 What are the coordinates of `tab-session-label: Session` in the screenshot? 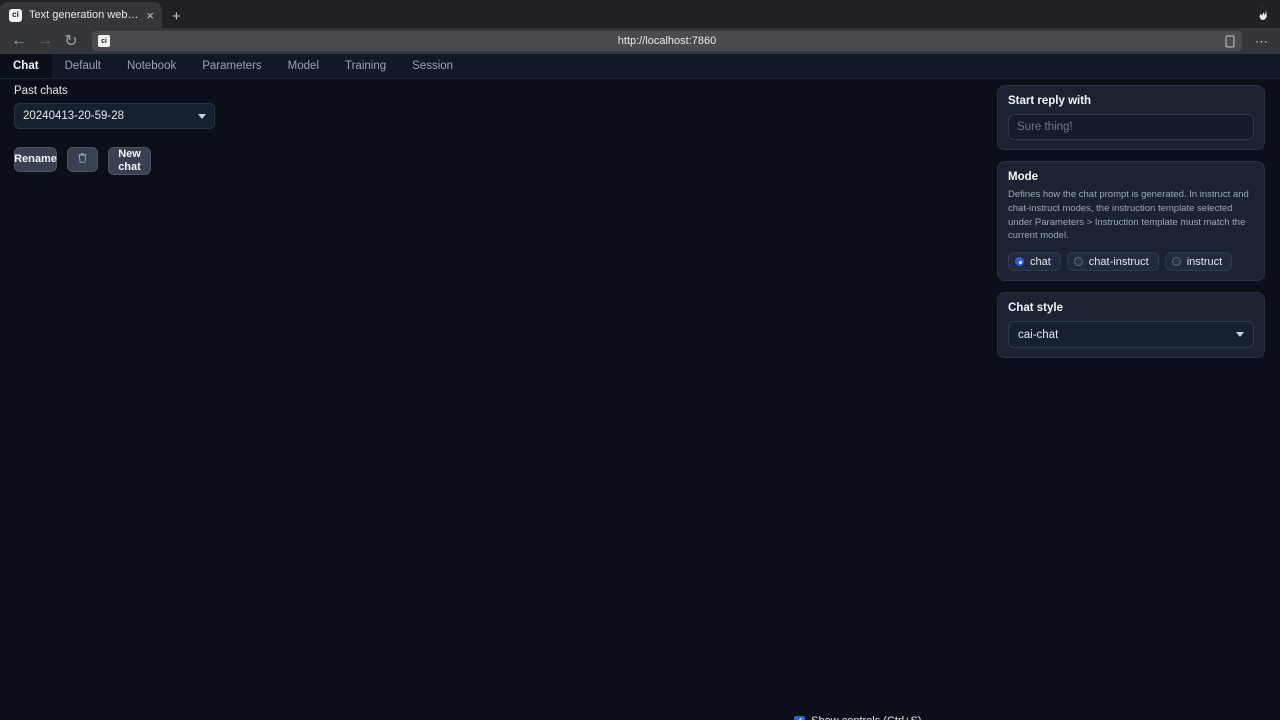 It's located at (433, 66).